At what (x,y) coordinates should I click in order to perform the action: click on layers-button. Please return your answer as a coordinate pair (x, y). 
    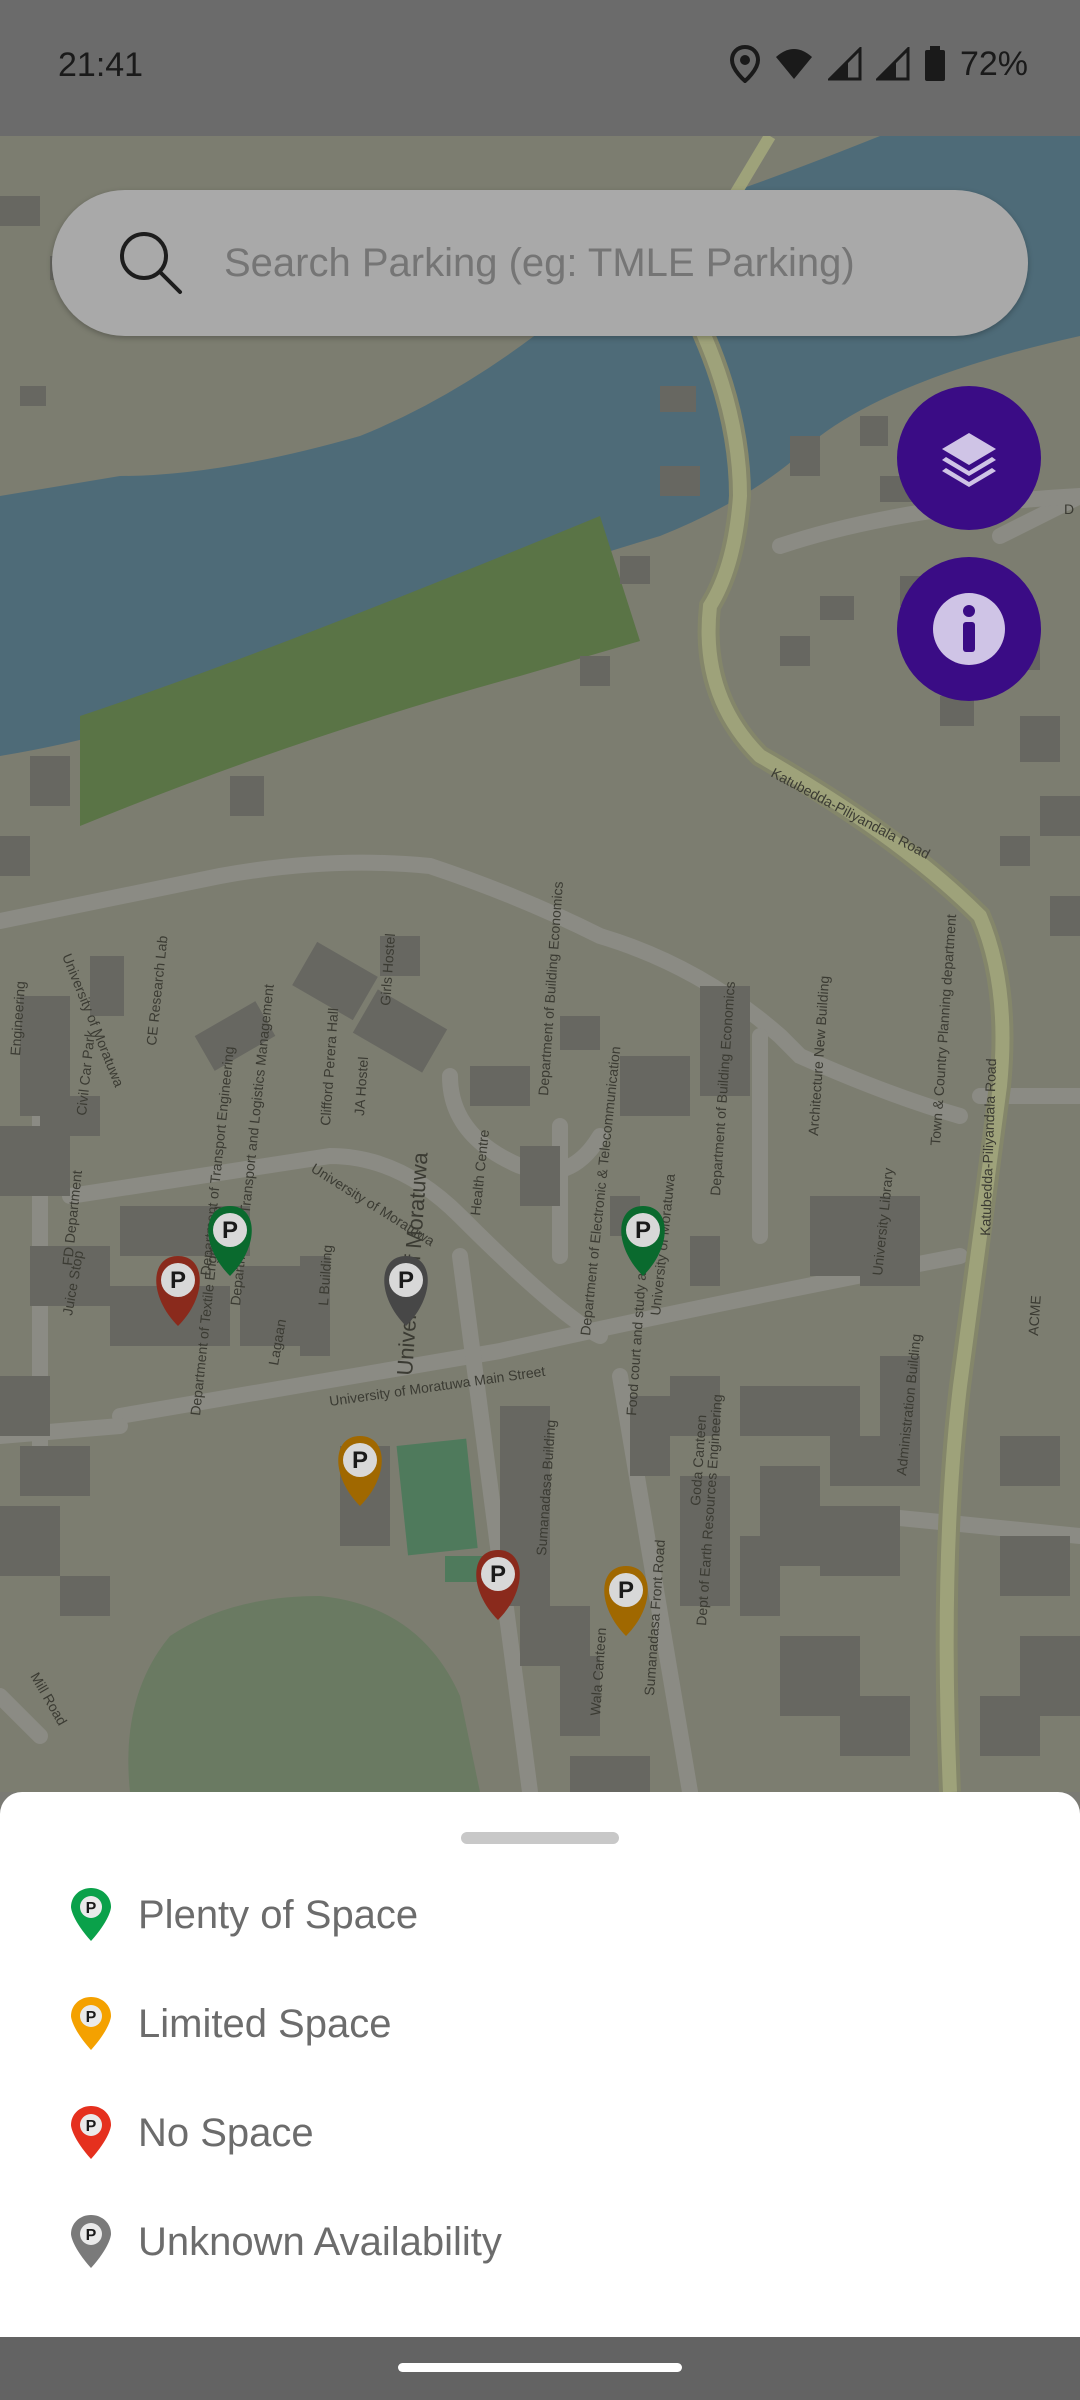
    Looking at the image, I should click on (969, 458).